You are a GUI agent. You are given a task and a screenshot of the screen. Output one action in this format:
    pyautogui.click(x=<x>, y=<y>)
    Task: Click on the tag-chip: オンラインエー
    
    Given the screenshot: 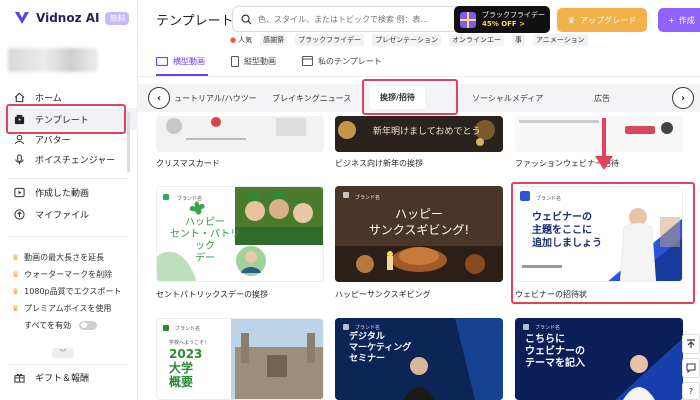 What is the action you would take?
    pyautogui.click(x=476, y=40)
    